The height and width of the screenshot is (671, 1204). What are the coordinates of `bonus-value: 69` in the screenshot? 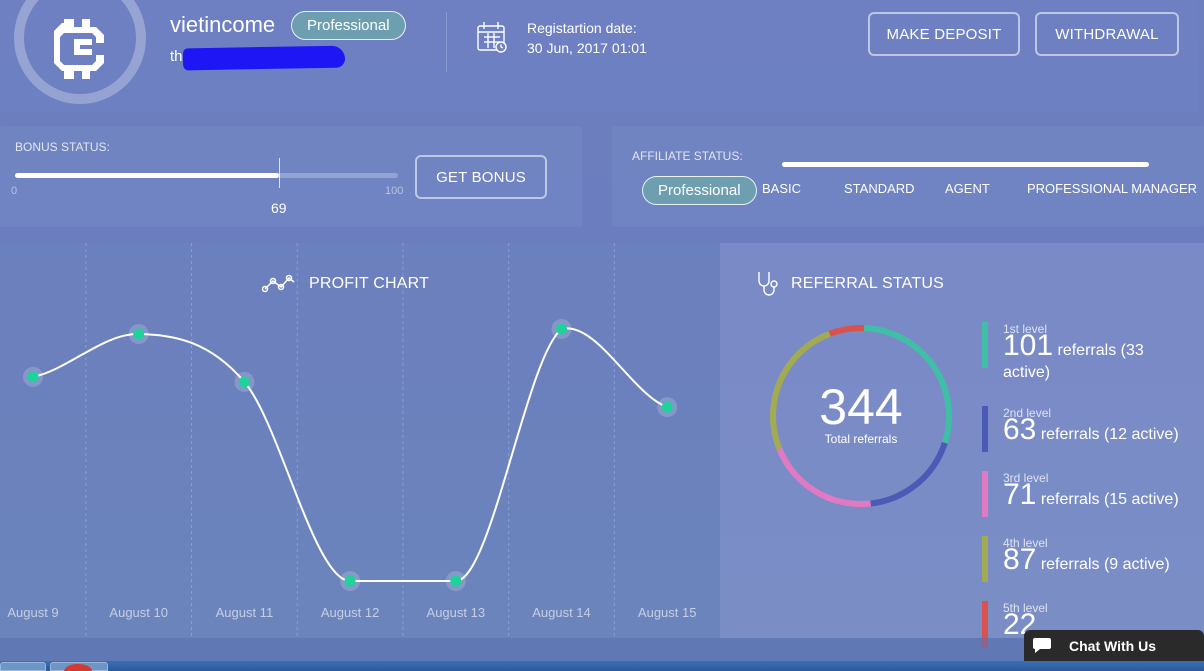 It's located at (279, 208).